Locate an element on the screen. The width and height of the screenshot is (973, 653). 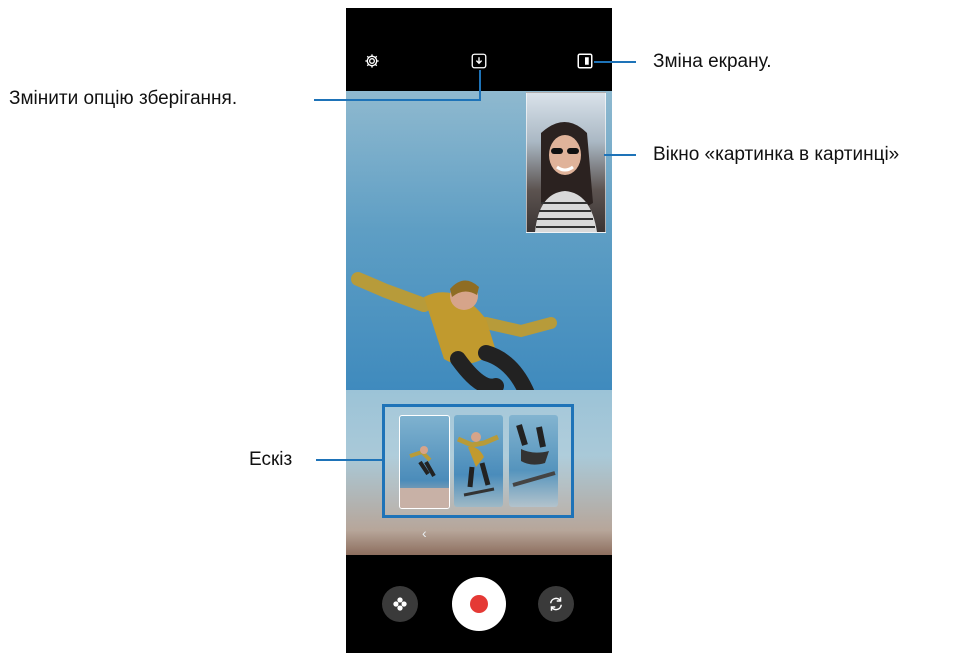
callout-change-save-option: Змінити опцію зберігання. is located at coordinates (123, 98).